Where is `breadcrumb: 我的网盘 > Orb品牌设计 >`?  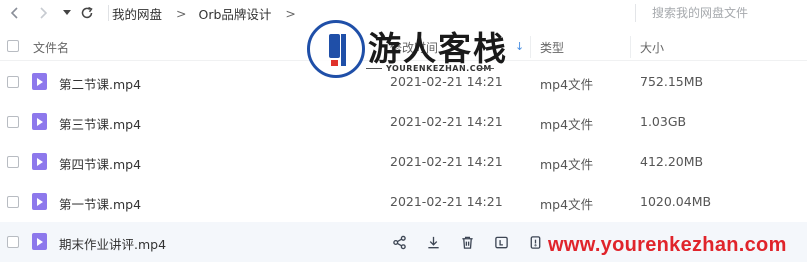 breadcrumb: 我的网盘 > Orb品牌设计 > is located at coordinates (210, 13).